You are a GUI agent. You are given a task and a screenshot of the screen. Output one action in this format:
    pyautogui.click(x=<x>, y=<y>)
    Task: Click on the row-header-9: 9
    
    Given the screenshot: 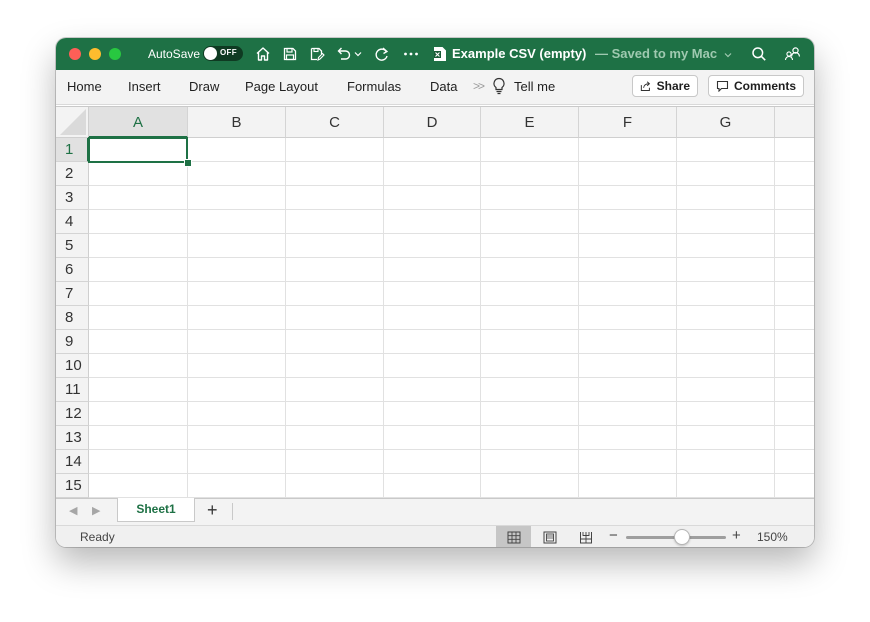 What is the action you would take?
    pyautogui.click(x=72, y=342)
    